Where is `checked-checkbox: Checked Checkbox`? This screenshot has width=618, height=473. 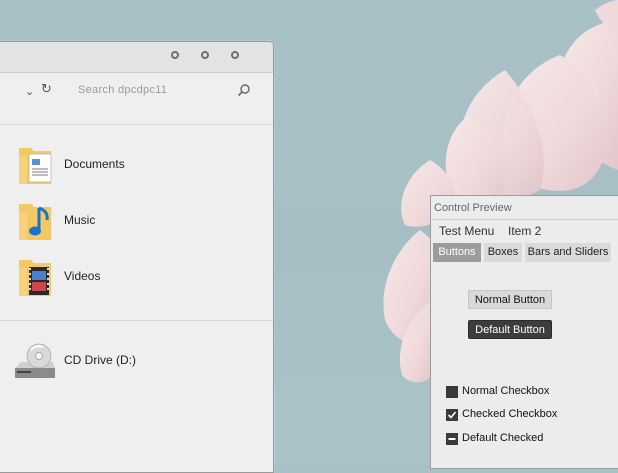 checked-checkbox: Checked Checkbox is located at coordinates (531, 415).